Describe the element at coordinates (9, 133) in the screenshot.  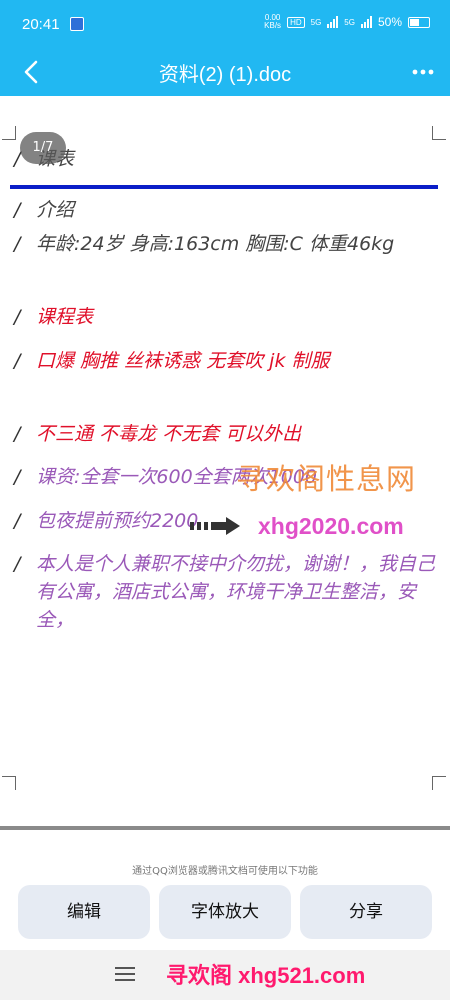
I see `crop-mark-top-left` at that location.